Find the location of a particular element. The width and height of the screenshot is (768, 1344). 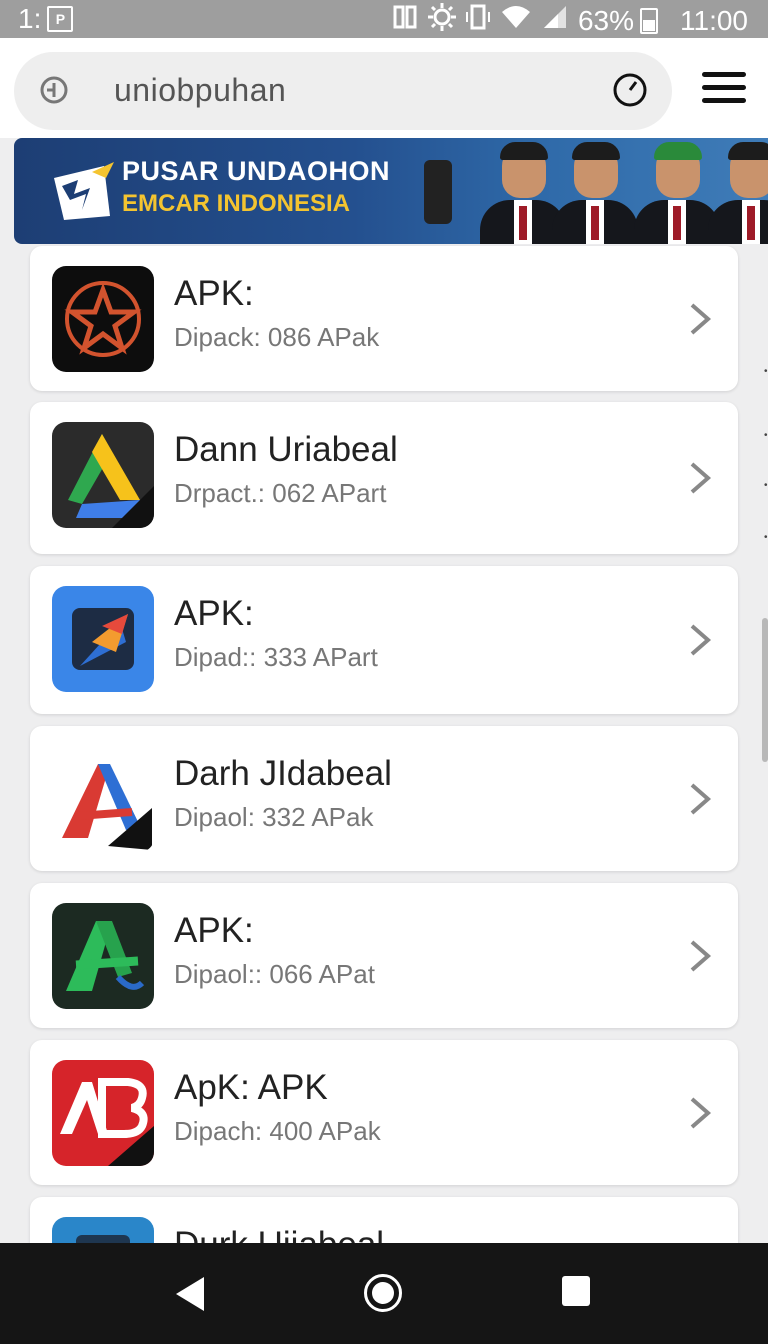

system-nav-bar is located at coordinates (384, 1293).